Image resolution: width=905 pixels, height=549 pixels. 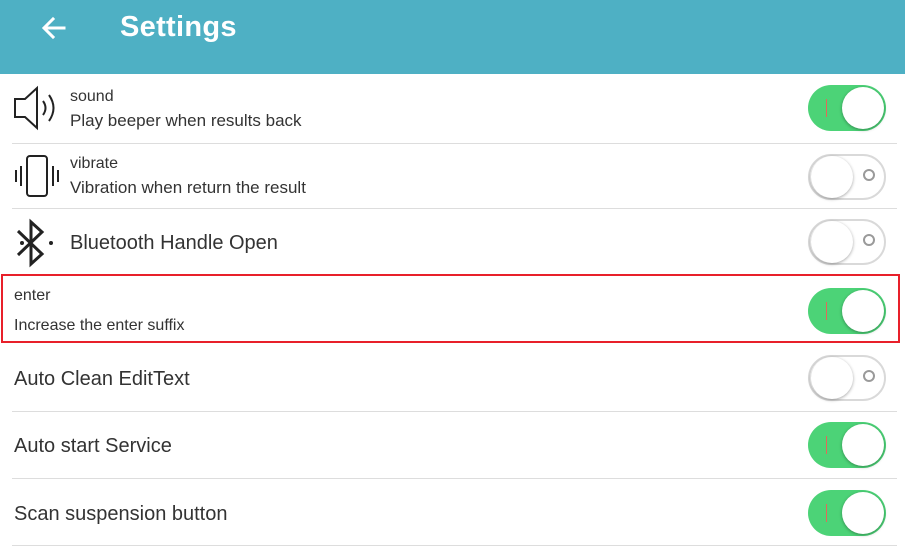 What do you see at coordinates (92, 96) in the screenshot?
I see `setting-title: sound` at bounding box center [92, 96].